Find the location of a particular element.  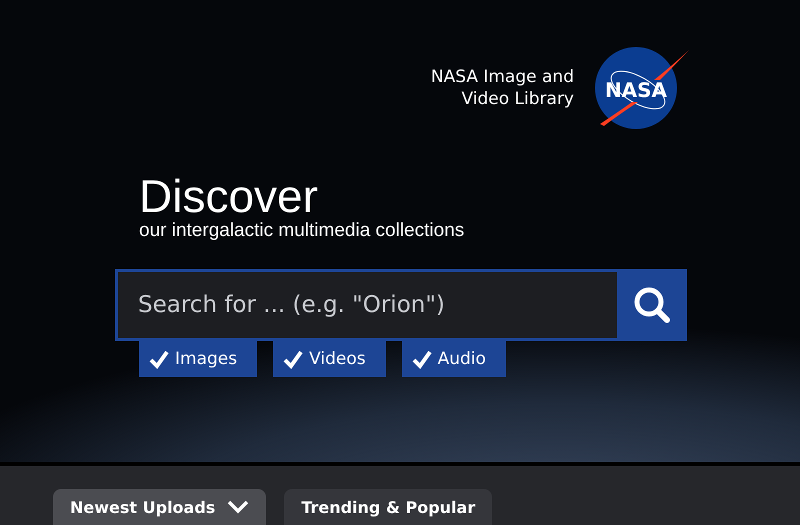

search-icon is located at coordinates (652, 305).